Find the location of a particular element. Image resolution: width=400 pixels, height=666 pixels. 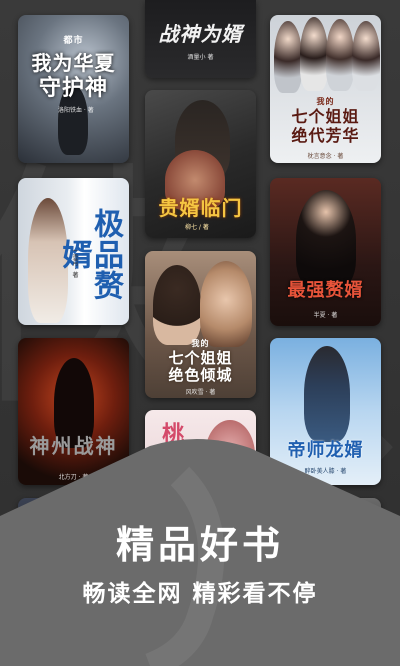

book-author: 一壶月 · 著 is located at coordinates (74, 263).